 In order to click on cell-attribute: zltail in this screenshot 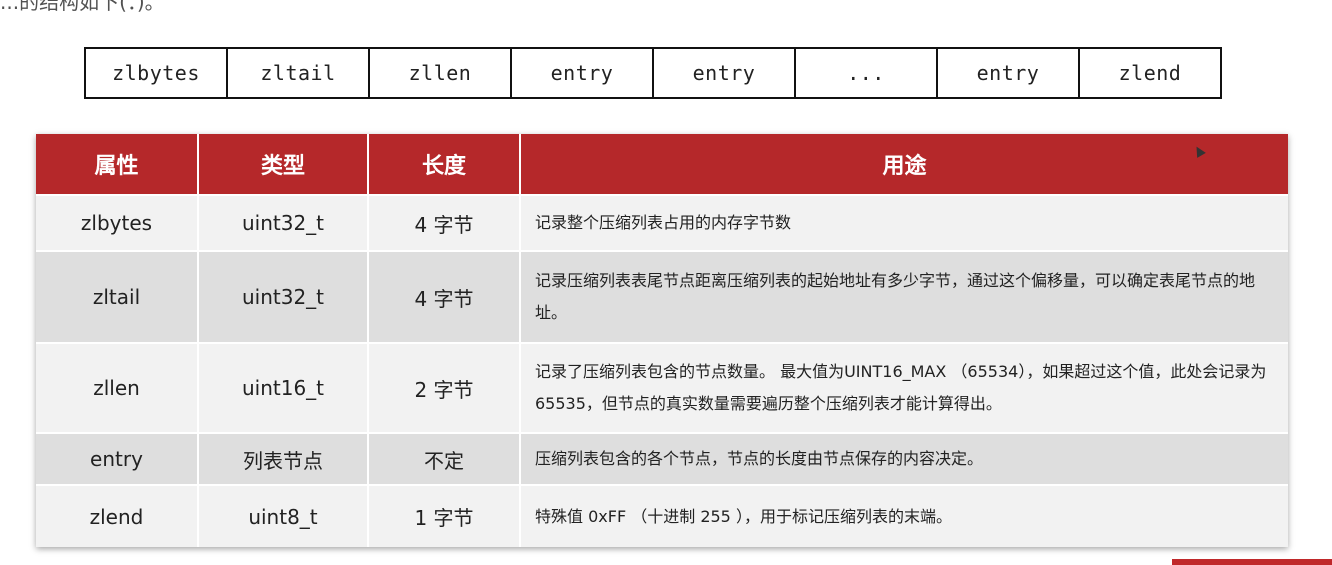, I will do `click(117, 296)`.